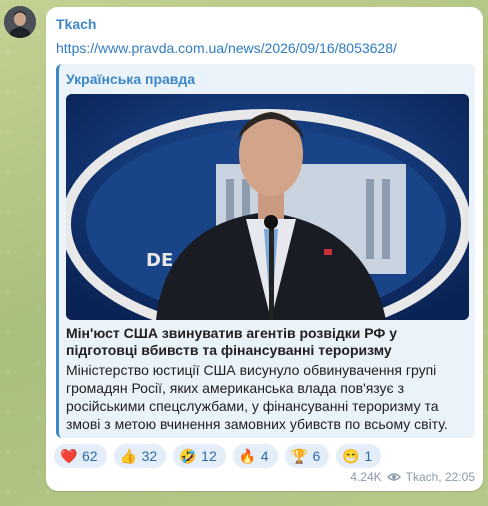  I want to click on eye-icon, so click(393, 477).